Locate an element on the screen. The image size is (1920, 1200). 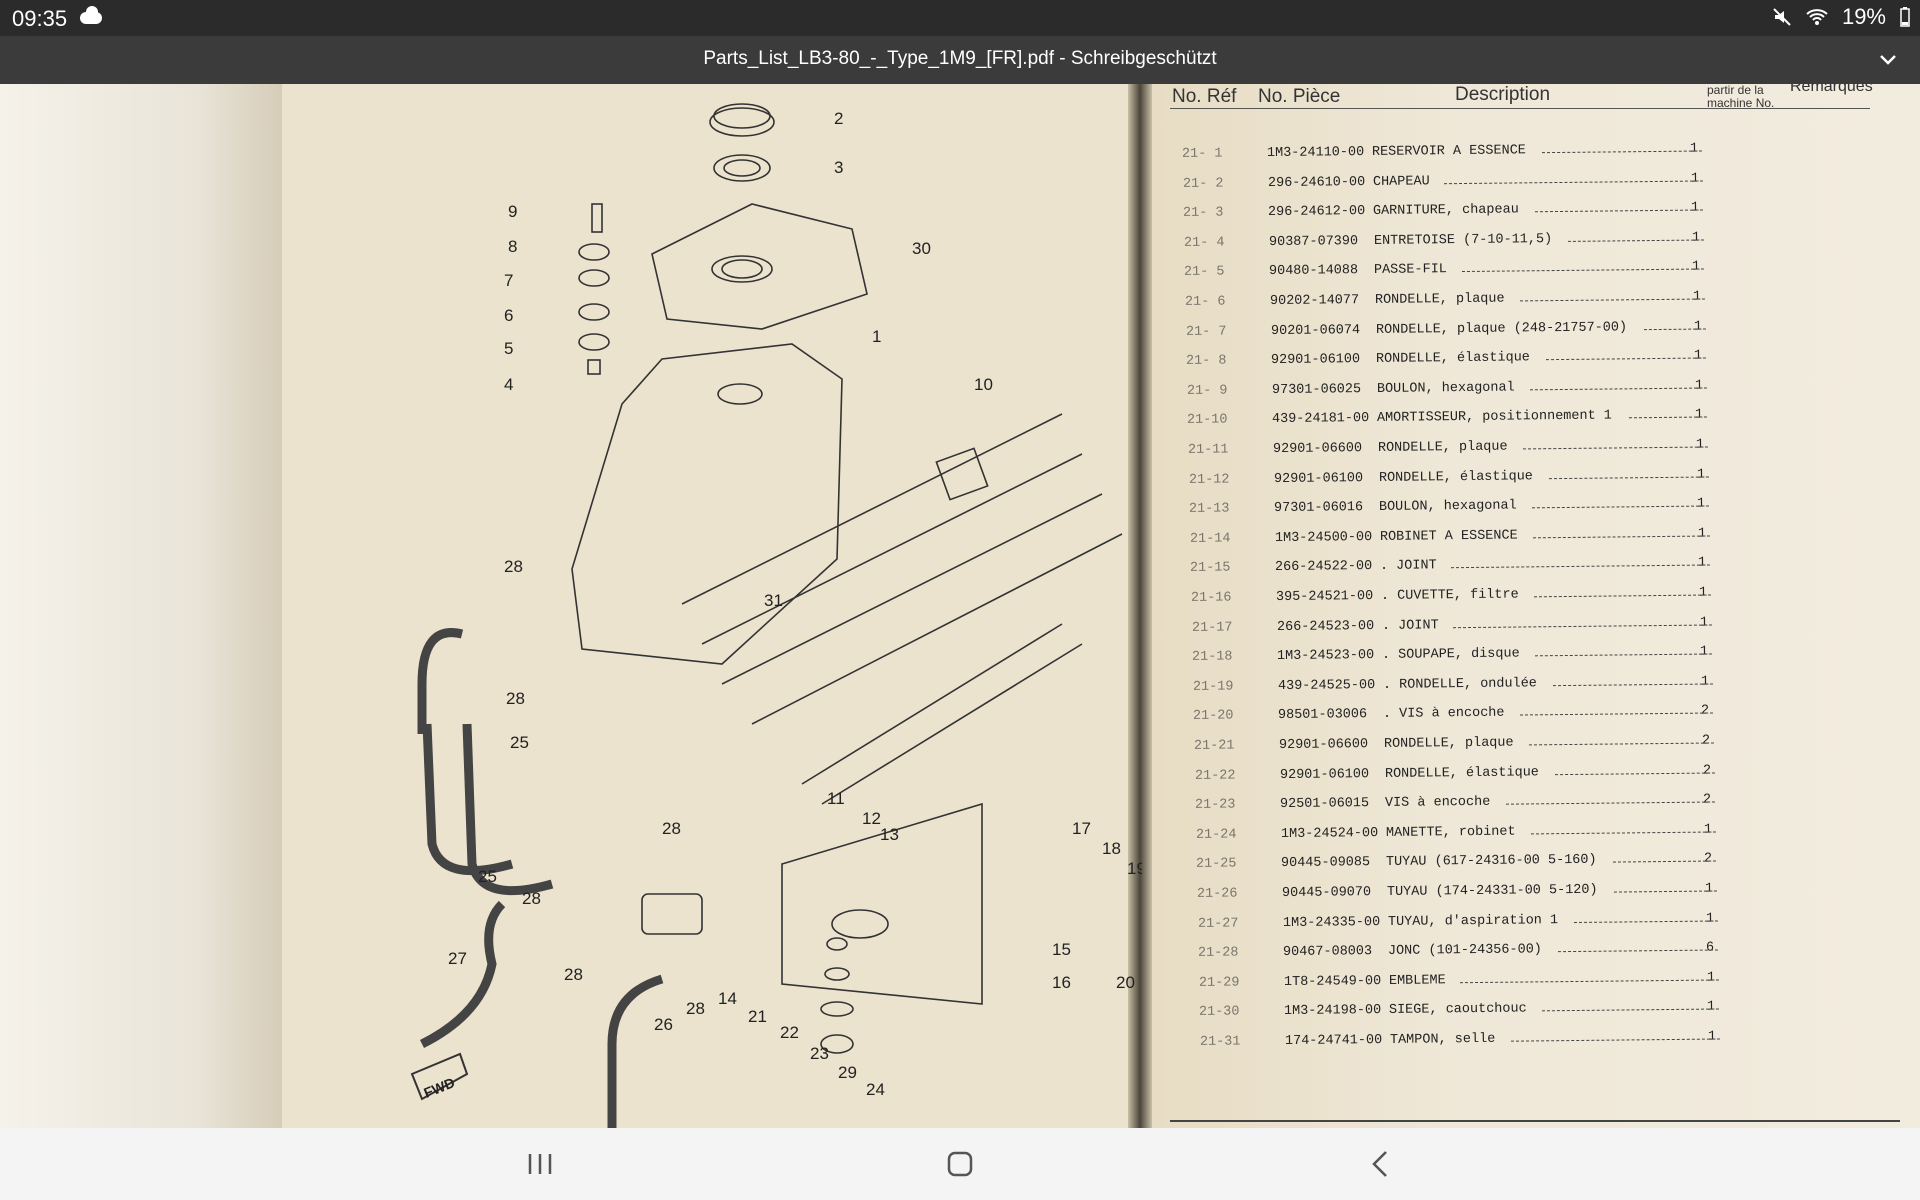
diagram-label: 7 is located at coordinates (508, 280).